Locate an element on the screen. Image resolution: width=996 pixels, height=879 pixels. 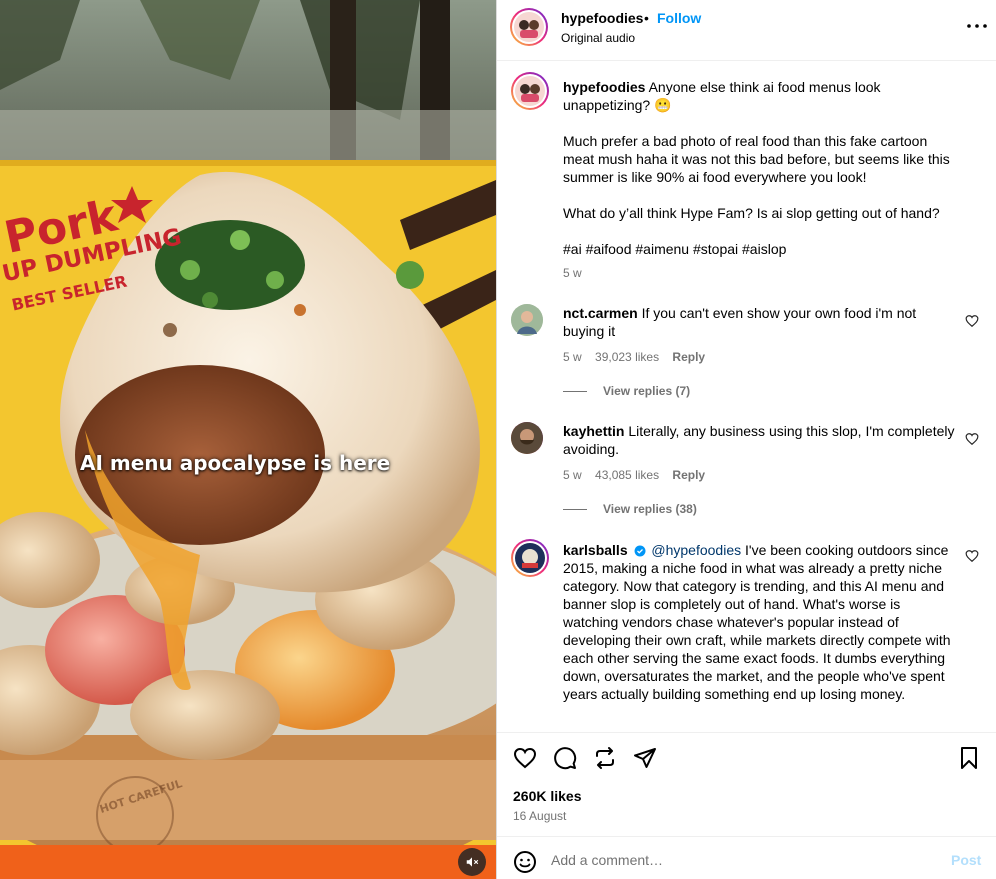
view-replies-button: View replies (38) is located at coordinates (630, 509).